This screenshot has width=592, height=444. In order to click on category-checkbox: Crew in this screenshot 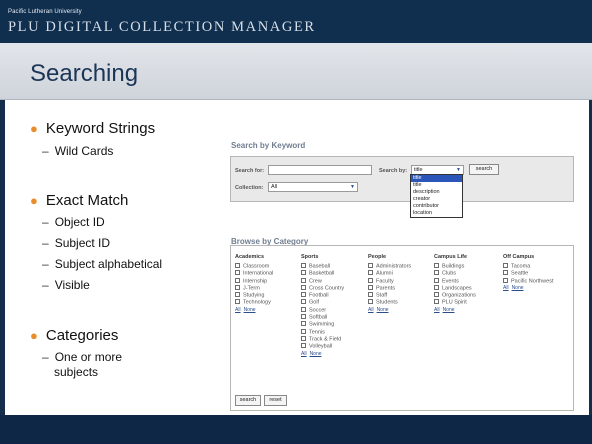, I will do `click(322, 281)`.